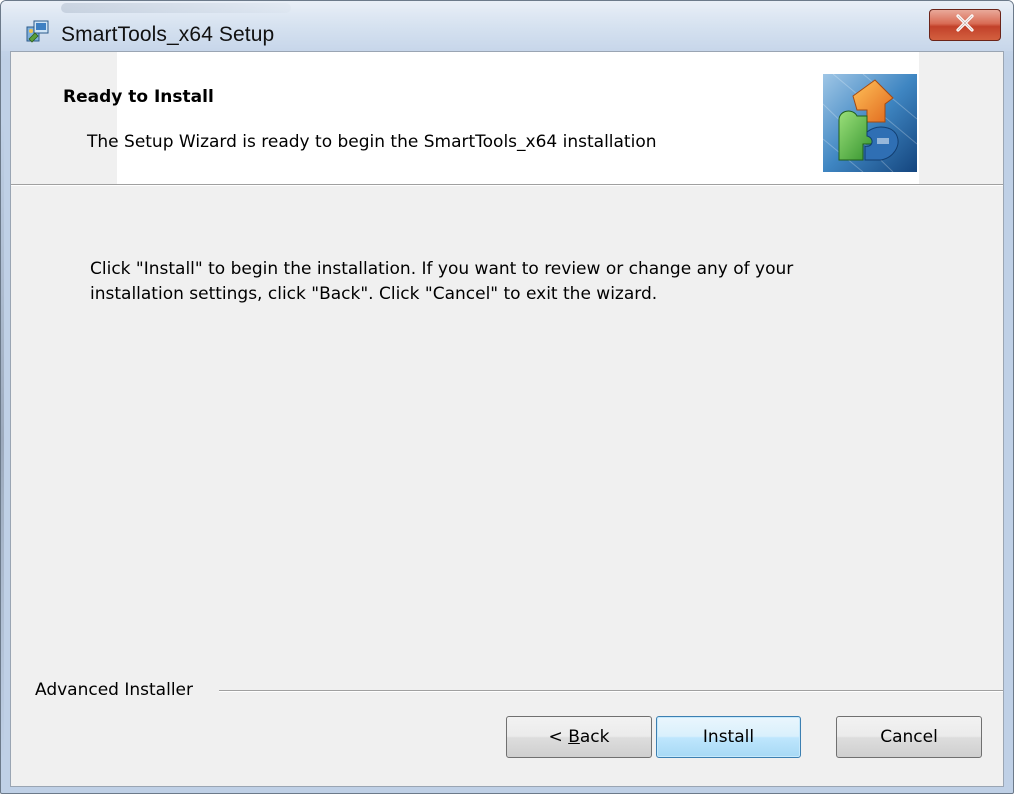 Image resolution: width=1014 pixels, height=794 pixels. I want to click on installer-app-icon, so click(38, 32).